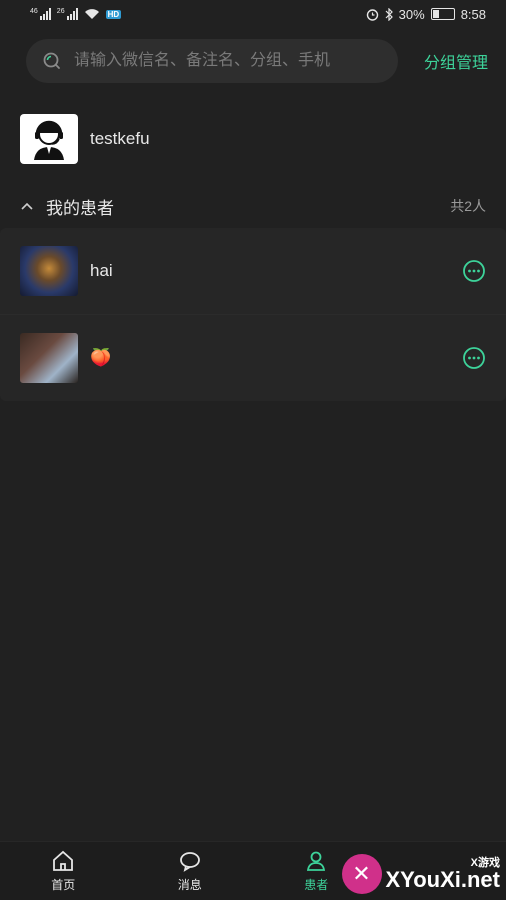 Image resolution: width=506 pixels, height=900 pixels. I want to click on search-bar, so click(212, 61).